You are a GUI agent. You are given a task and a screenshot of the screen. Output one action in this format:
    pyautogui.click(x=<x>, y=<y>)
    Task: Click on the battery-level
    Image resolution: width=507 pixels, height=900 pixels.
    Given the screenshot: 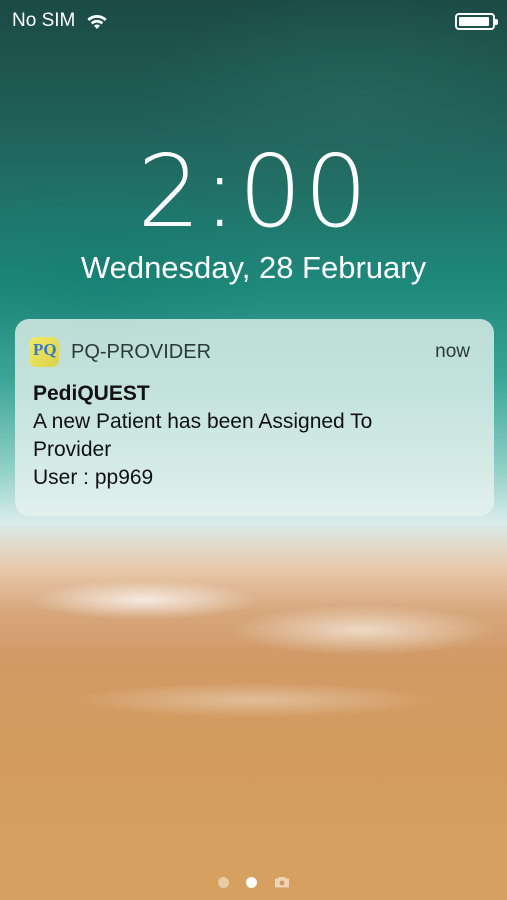 What is the action you would take?
    pyautogui.click(x=474, y=21)
    